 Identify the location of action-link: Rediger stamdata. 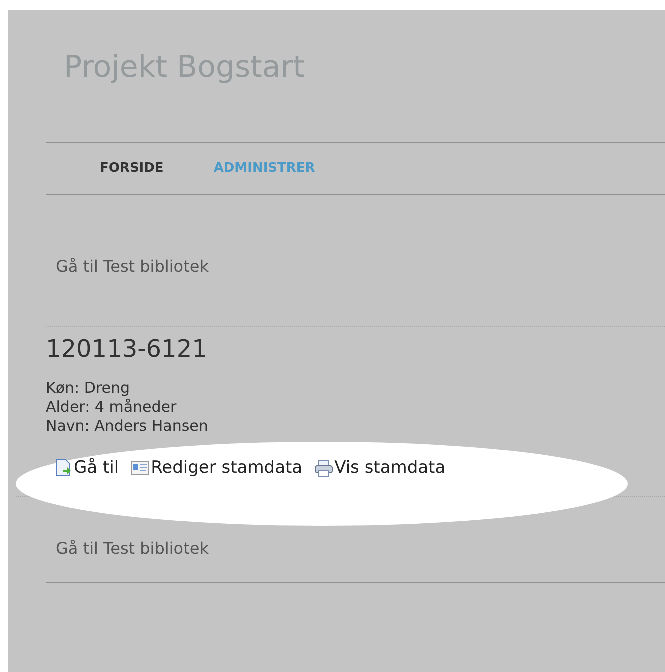
(217, 468).